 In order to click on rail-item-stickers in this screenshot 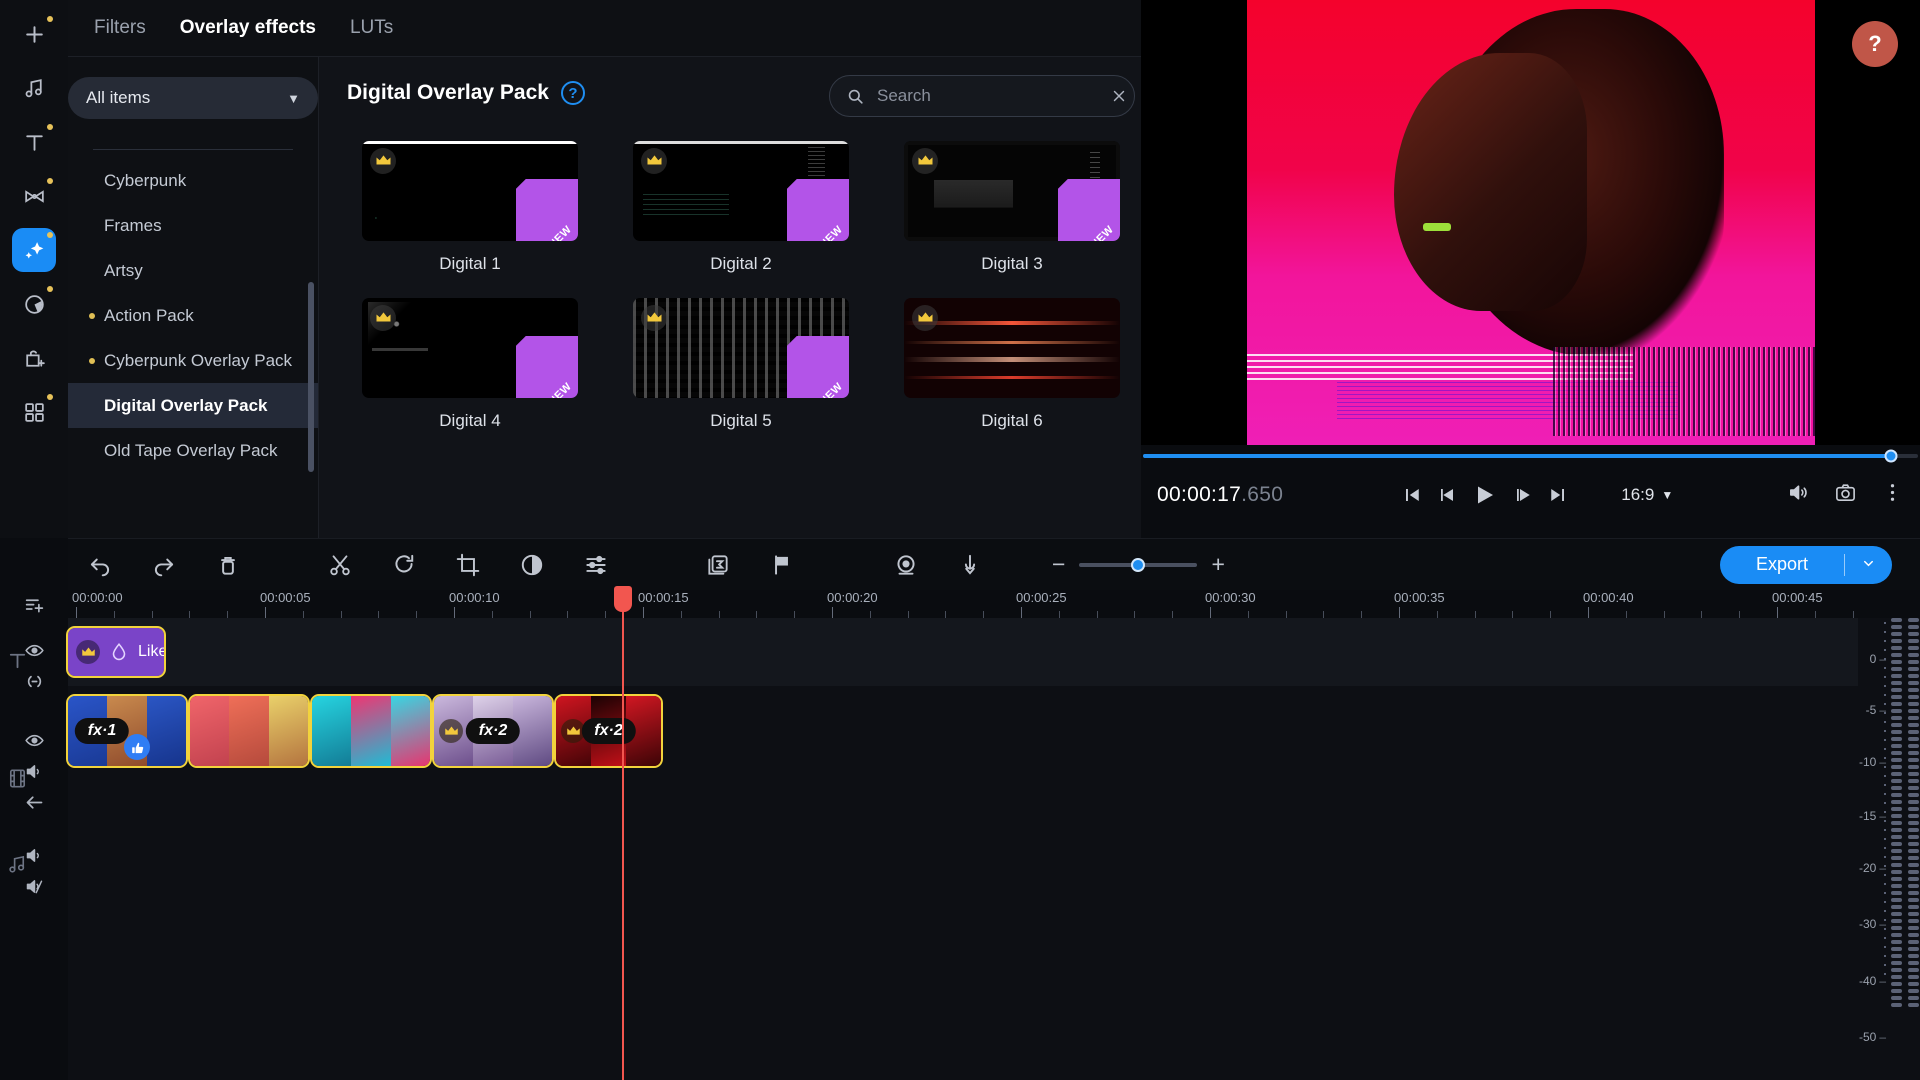, I will do `click(34, 358)`.